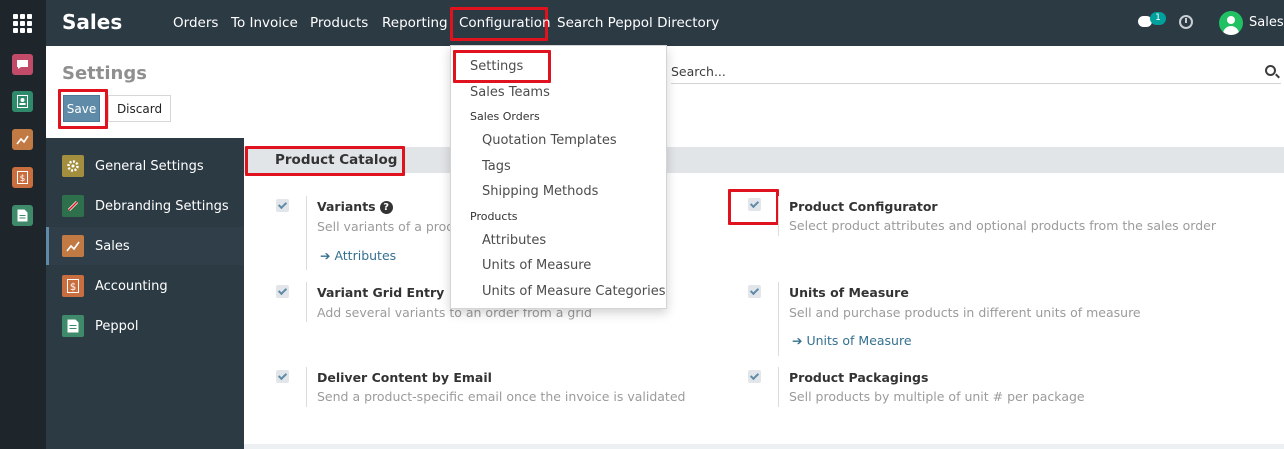 This screenshot has height=449, width=1284. Describe the element at coordinates (514, 240) in the screenshot. I see `dropdown-item-attributes: Attributes` at that location.